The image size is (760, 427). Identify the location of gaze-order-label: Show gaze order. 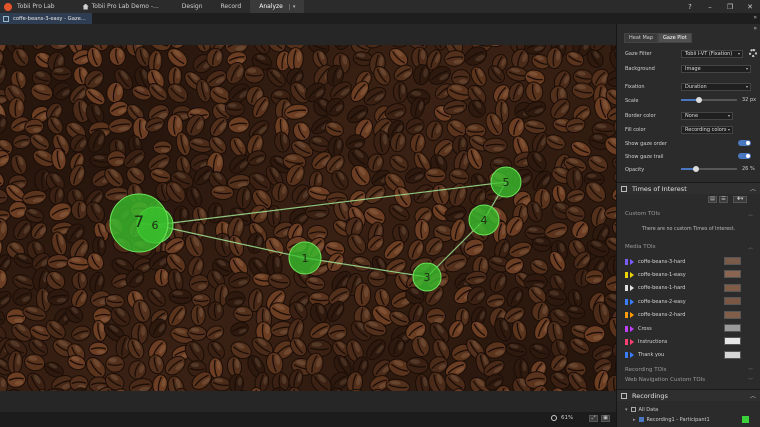
(646, 143).